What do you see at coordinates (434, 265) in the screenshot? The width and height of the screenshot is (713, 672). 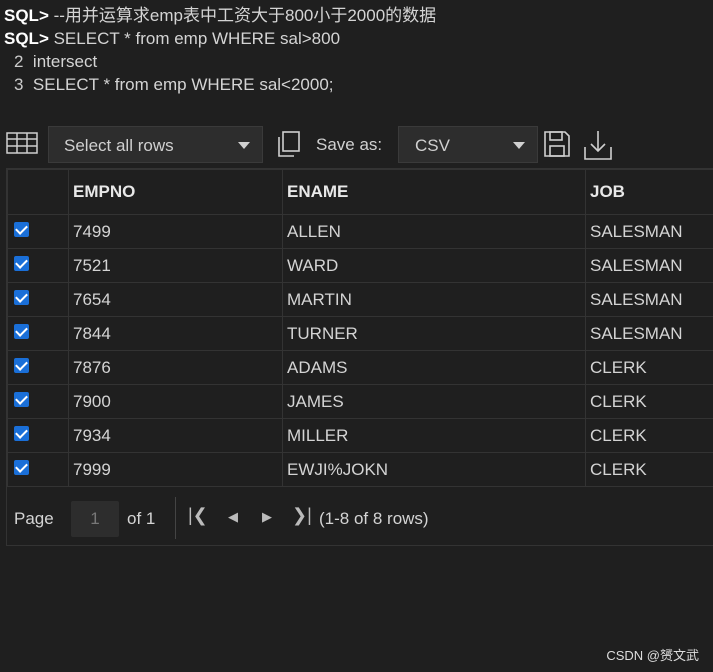 I see `ename-cell: WARD` at bounding box center [434, 265].